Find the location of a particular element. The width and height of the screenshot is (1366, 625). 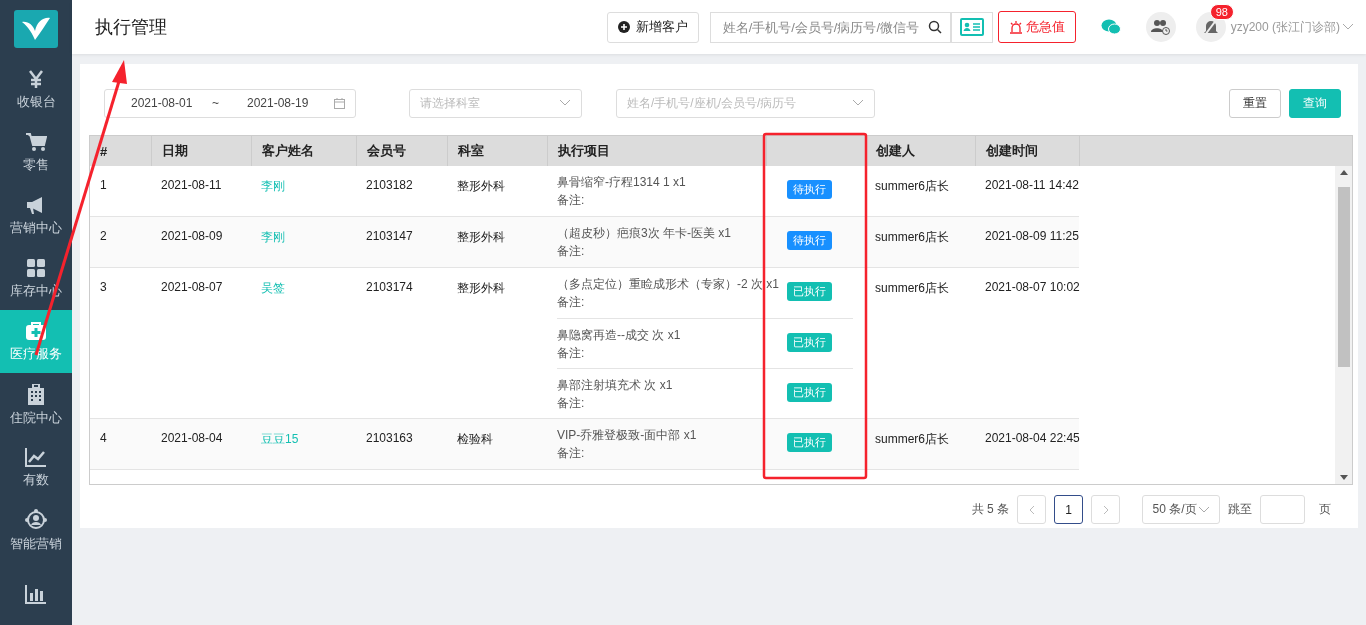

jump-label: 跳至 is located at coordinates (1240, 509).